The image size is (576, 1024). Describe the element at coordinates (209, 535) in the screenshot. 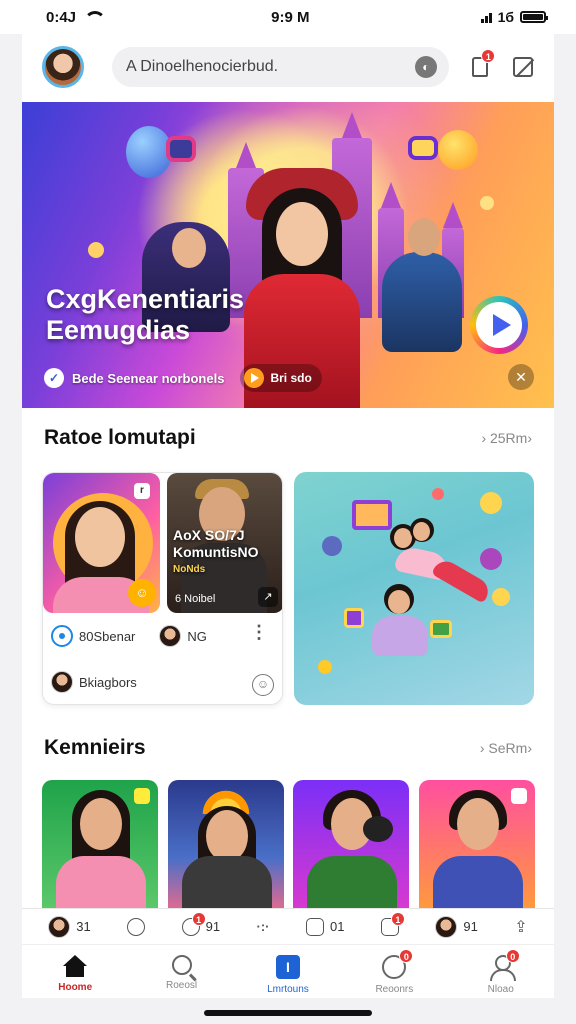

I see `thumb-overlay-line1: AoX SO/7J` at that location.